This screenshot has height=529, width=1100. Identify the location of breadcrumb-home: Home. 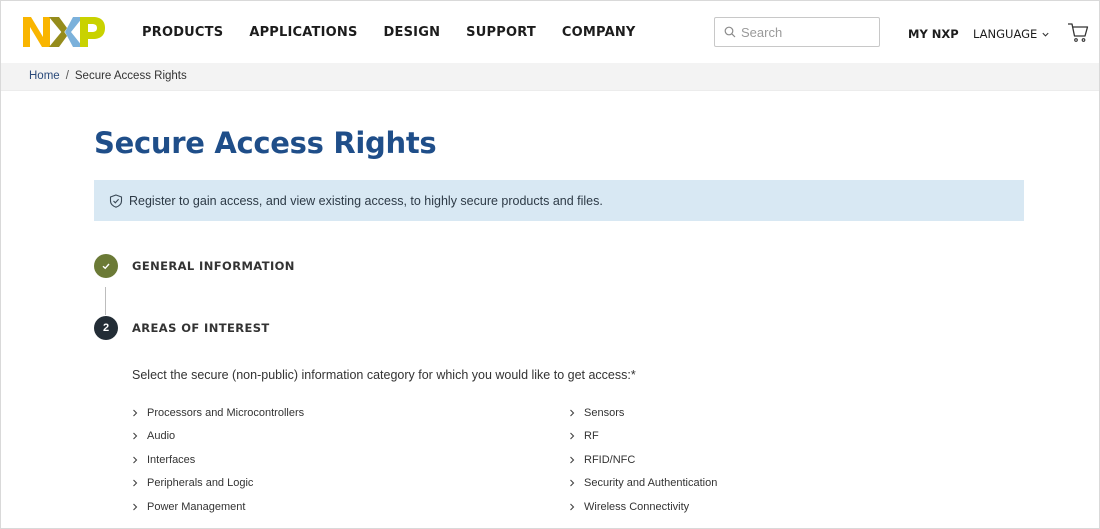
(44, 76).